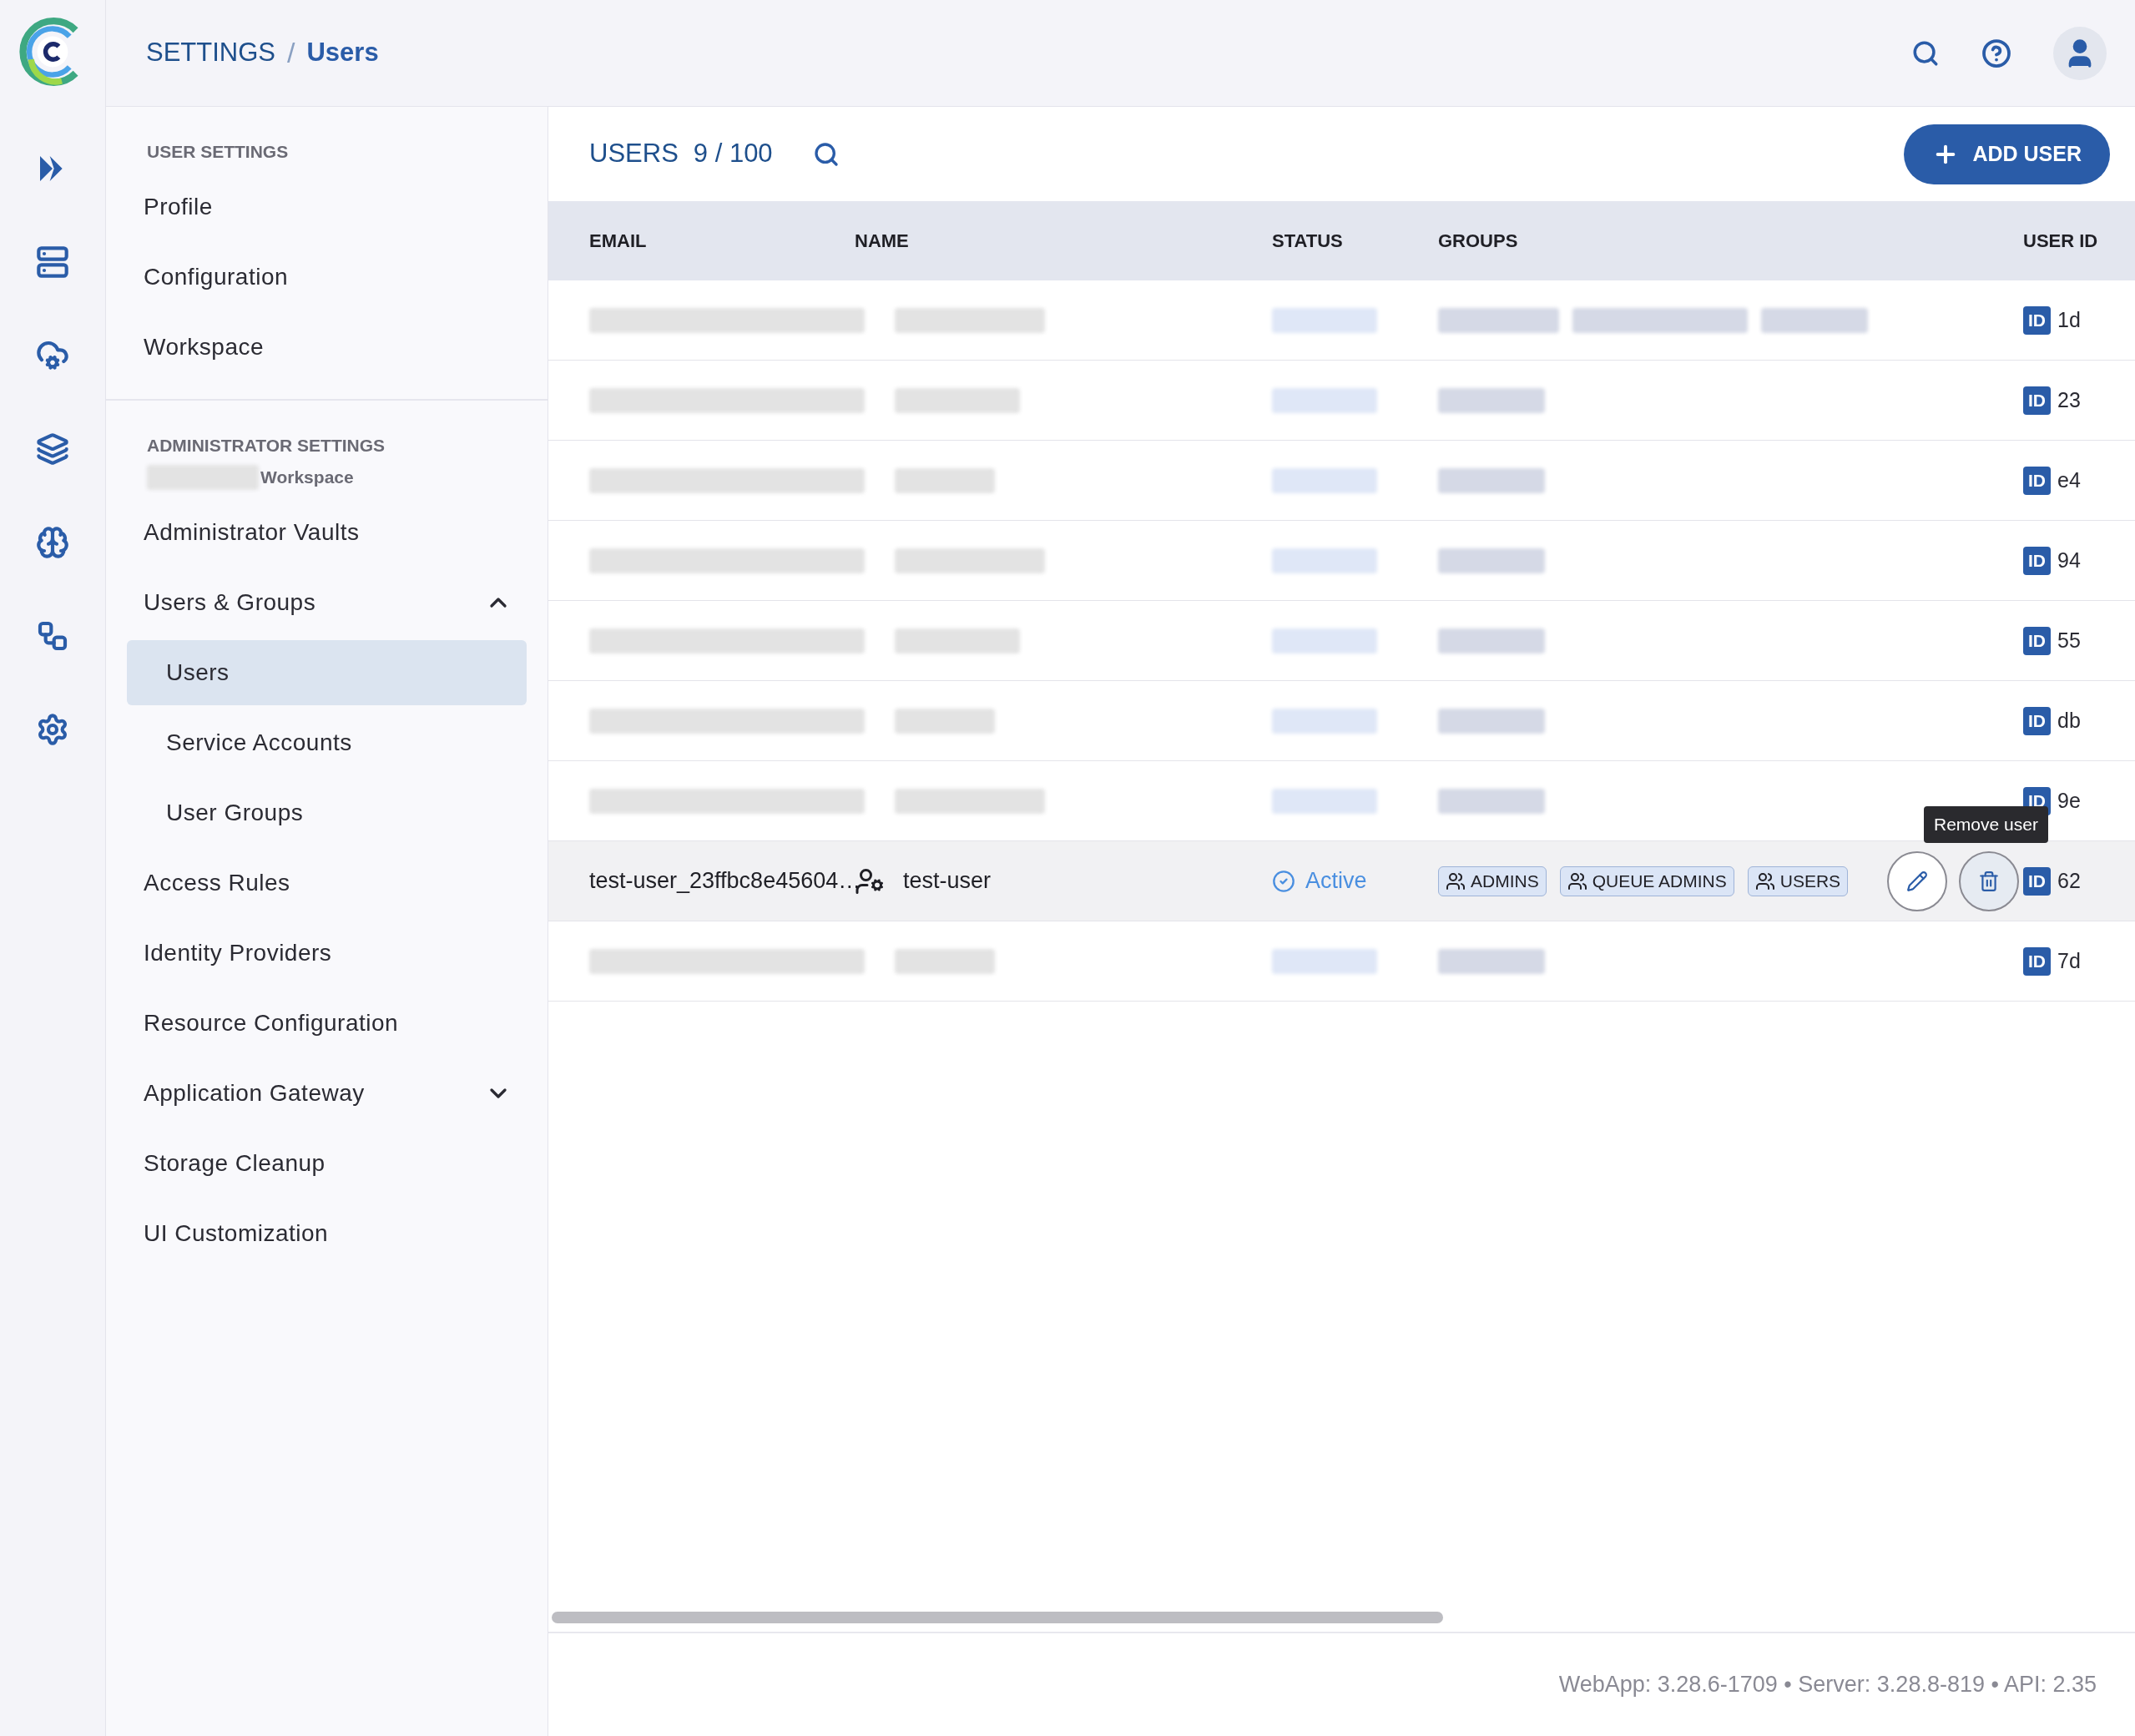 The image size is (2135, 1736). Describe the element at coordinates (2069, 960) in the screenshot. I see `user-id: 7d` at that location.